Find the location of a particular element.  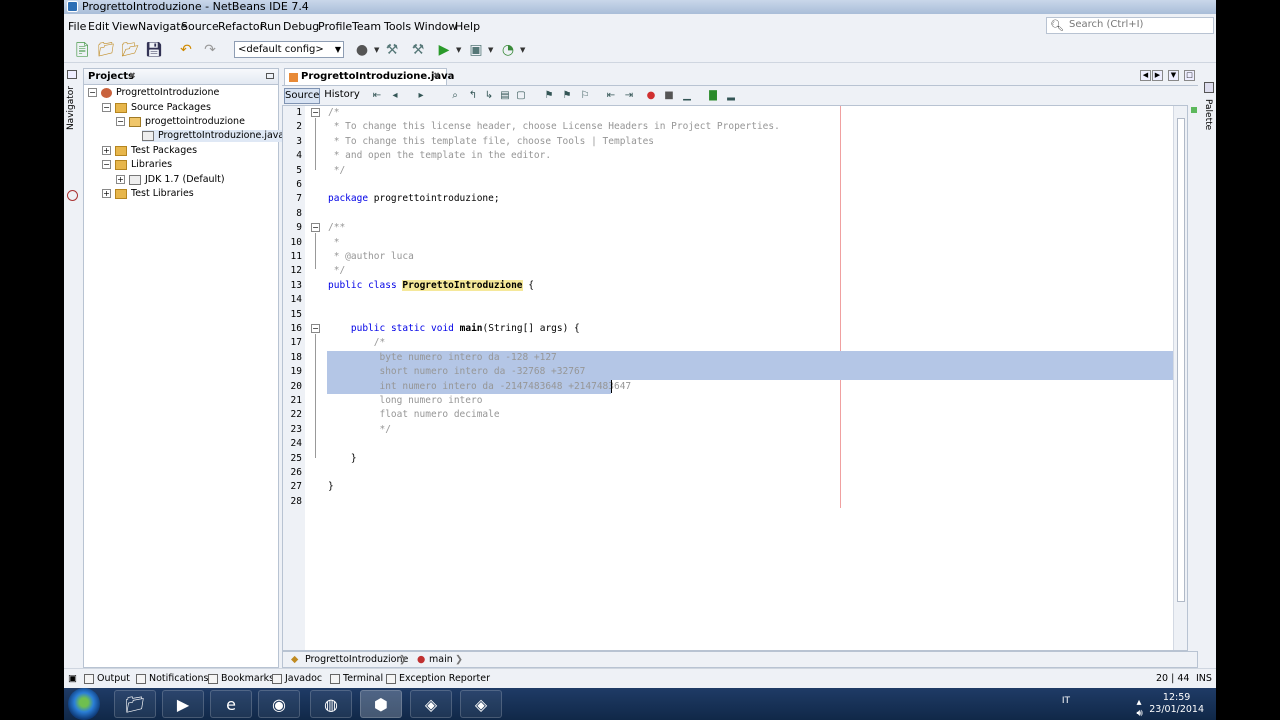

tree-node-test-packages: + Test Packages is located at coordinates (149, 151).